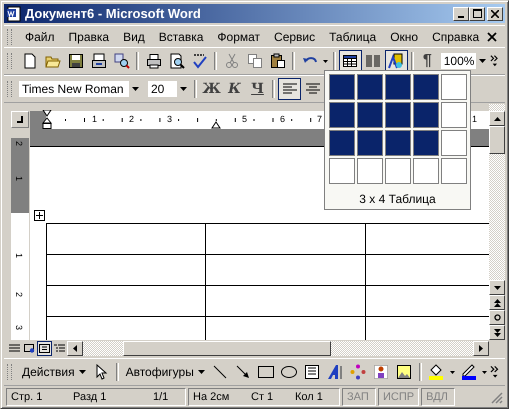 Image resolution: width=509 pixels, height=409 pixels. I want to click on menu-item: Правка, so click(89, 37).